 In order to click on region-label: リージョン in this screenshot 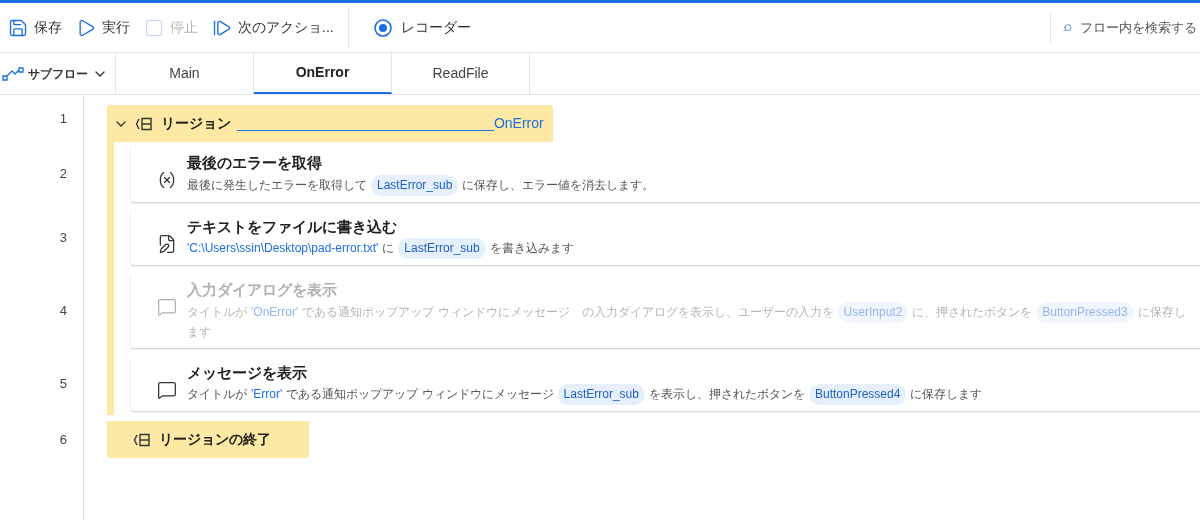, I will do `click(196, 123)`.